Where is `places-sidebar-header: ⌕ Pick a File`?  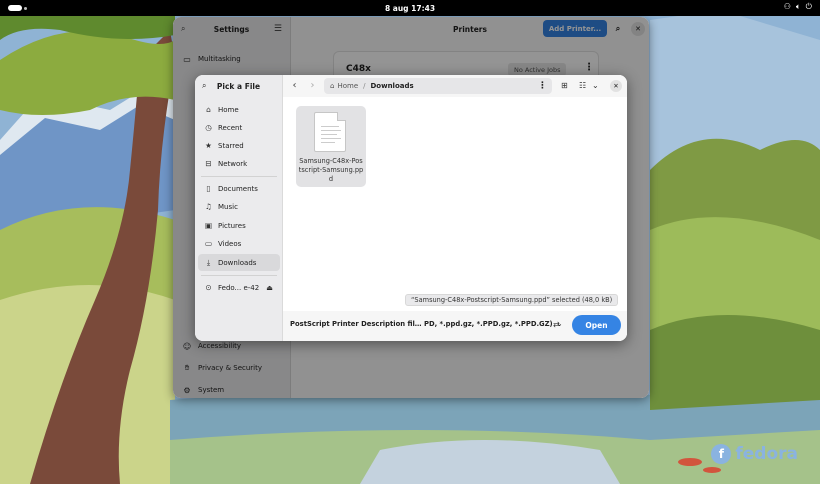
places-sidebar-header: ⌕ Pick a File is located at coordinates (238, 86).